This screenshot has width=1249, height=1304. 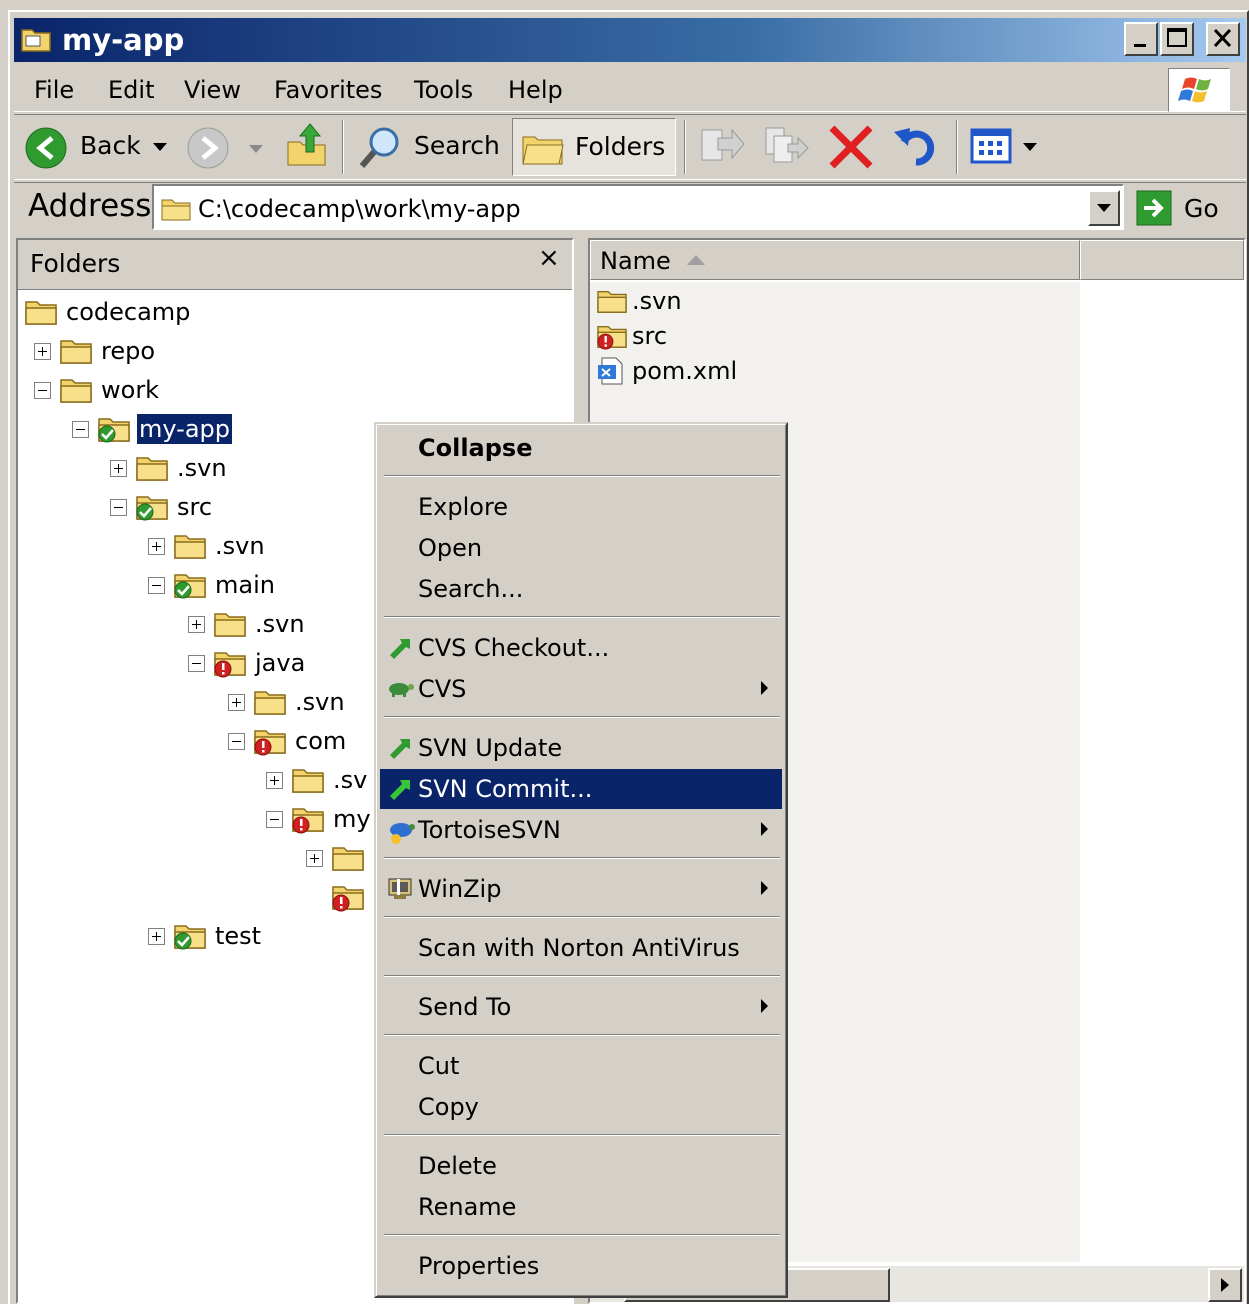 What do you see at coordinates (581, 748) in the screenshot?
I see `menu-item-svn-update: SVN Update` at bounding box center [581, 748].